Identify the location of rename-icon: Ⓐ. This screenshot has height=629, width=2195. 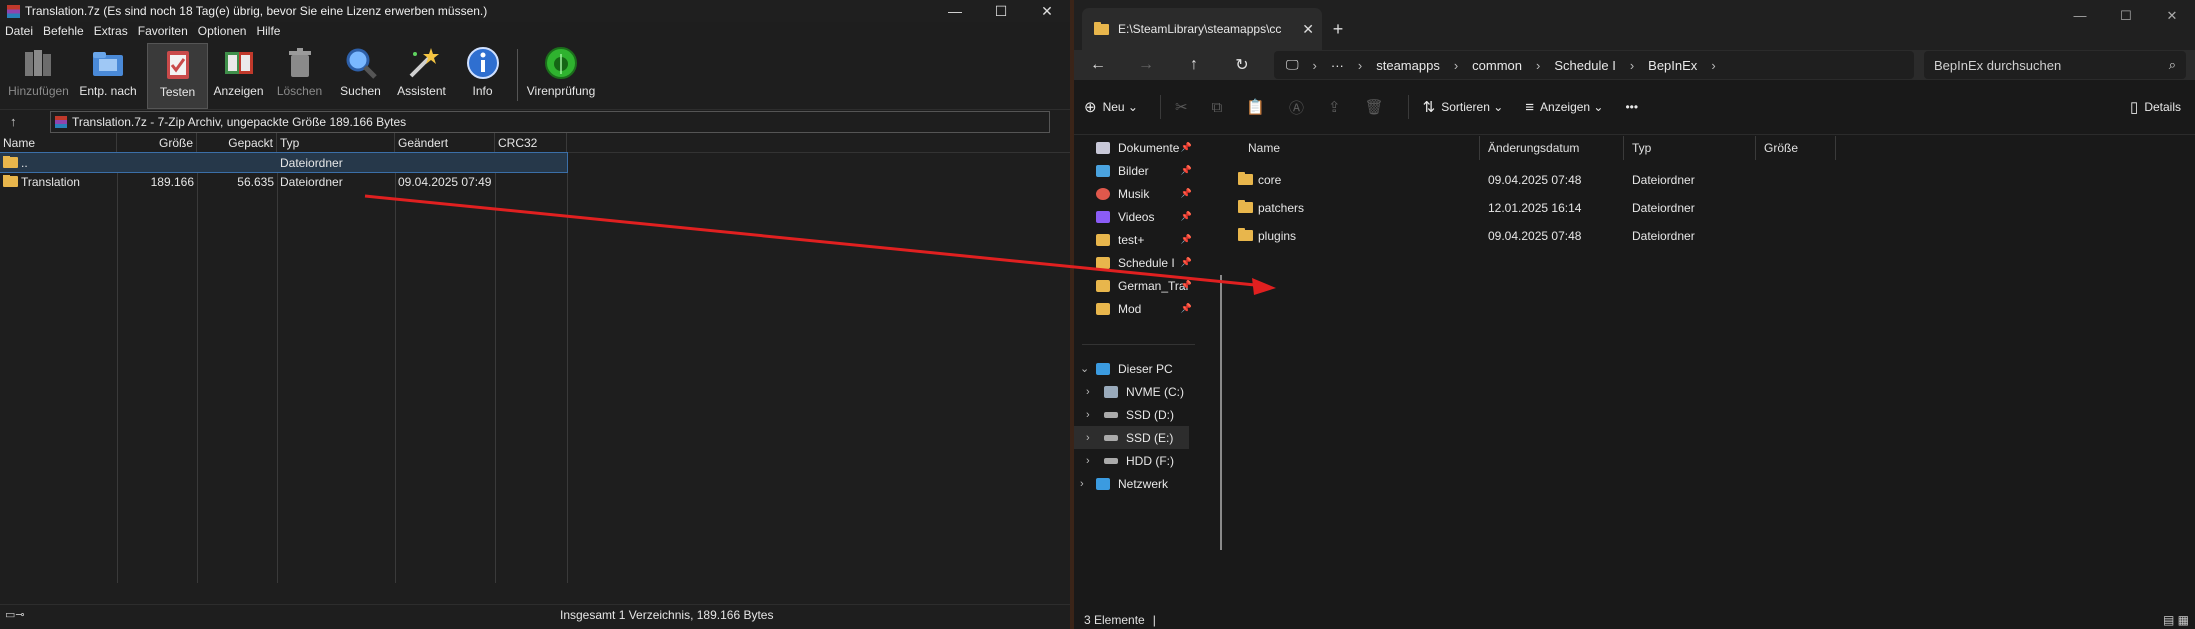
(1296, 107).